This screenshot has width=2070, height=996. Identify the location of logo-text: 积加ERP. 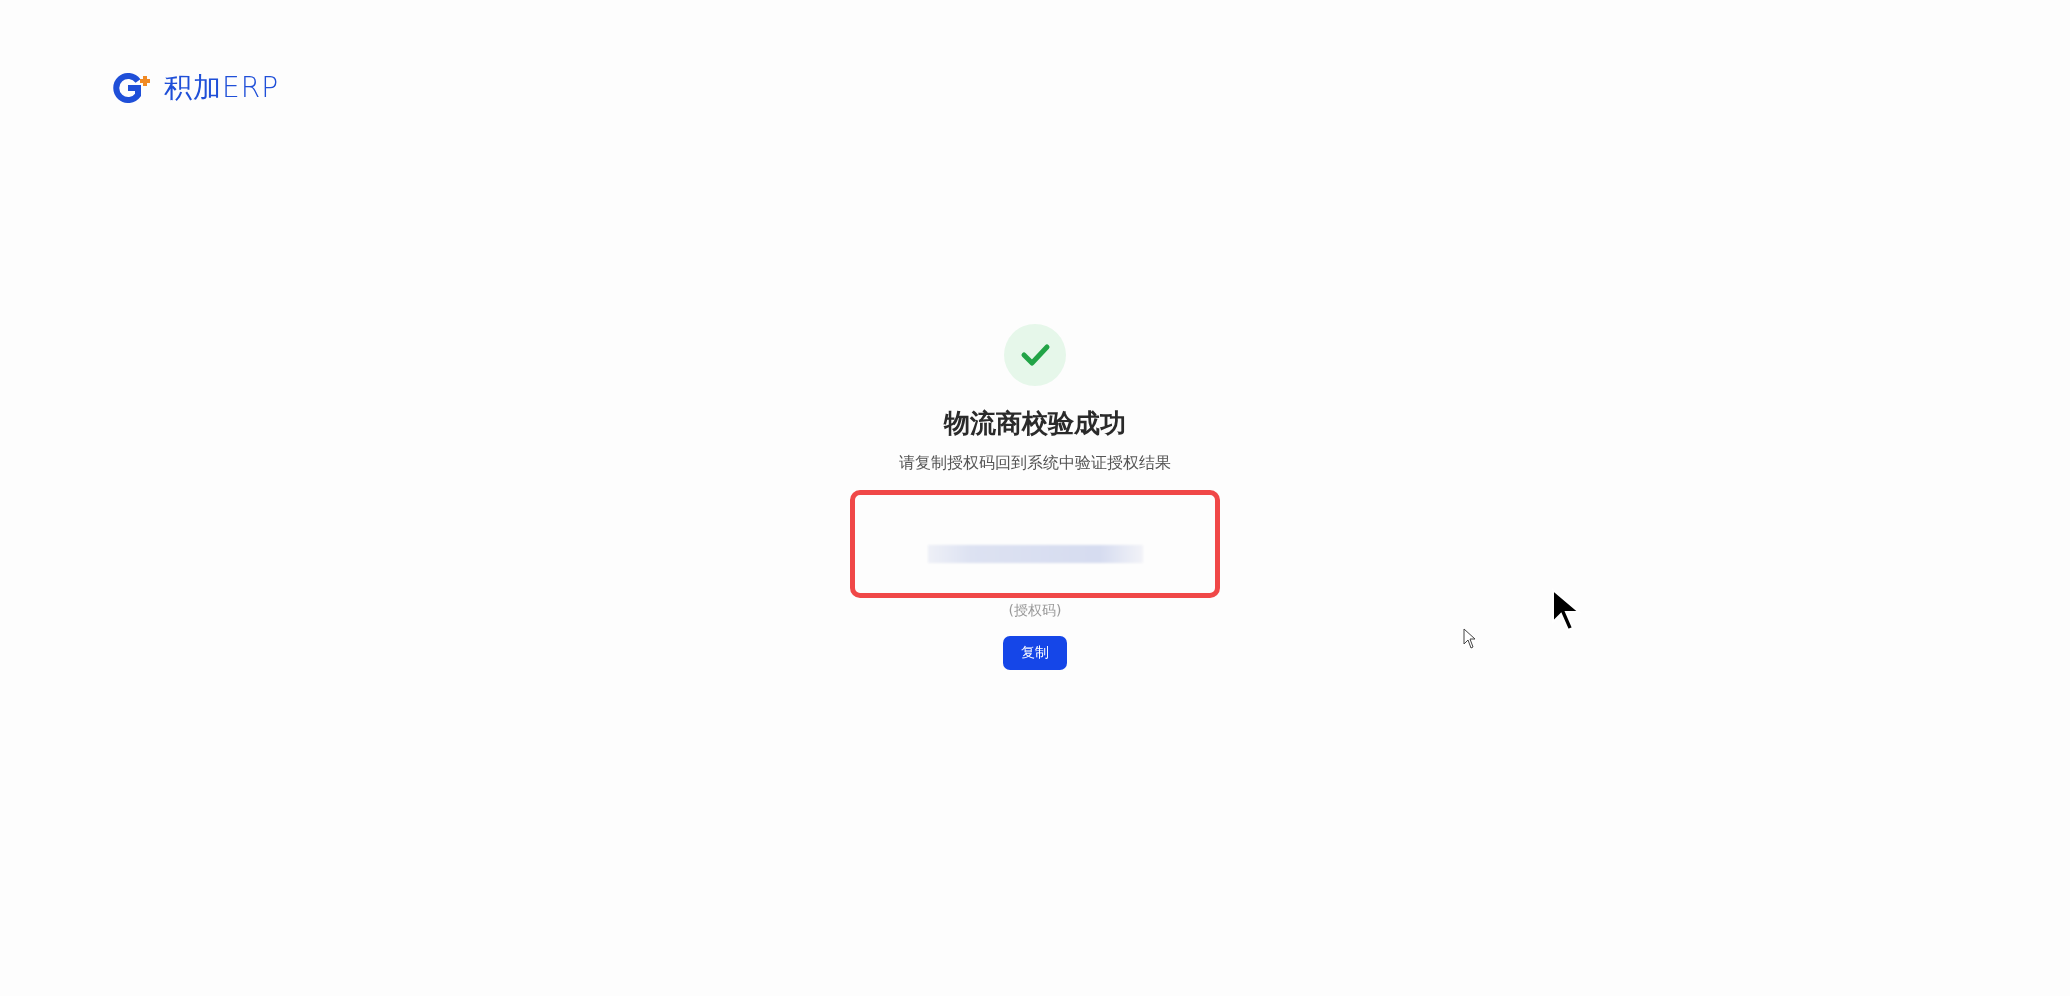
(222, 88).